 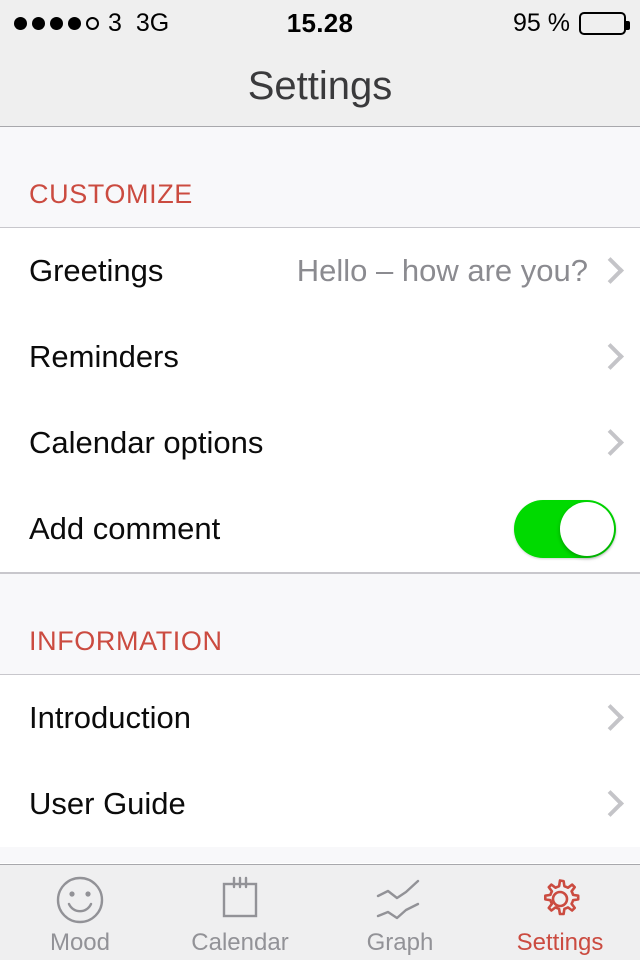 I want to click on row-label: Greetings, so click(x=96, y=270).